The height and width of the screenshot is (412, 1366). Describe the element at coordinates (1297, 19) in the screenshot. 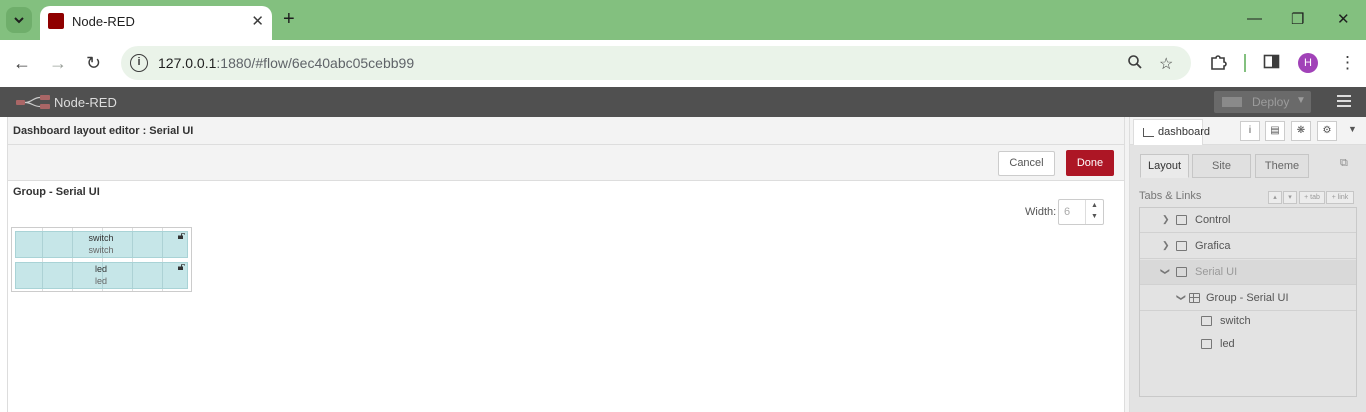

I see `restore-button: ❐` at that location.